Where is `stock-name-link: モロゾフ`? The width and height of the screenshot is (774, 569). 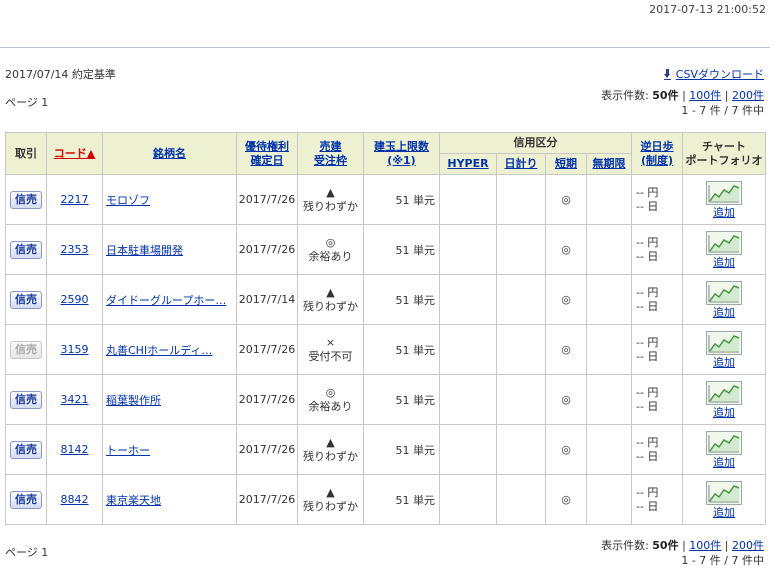 stock-name-link: モロゾフ is located at coordinates (128, 200).